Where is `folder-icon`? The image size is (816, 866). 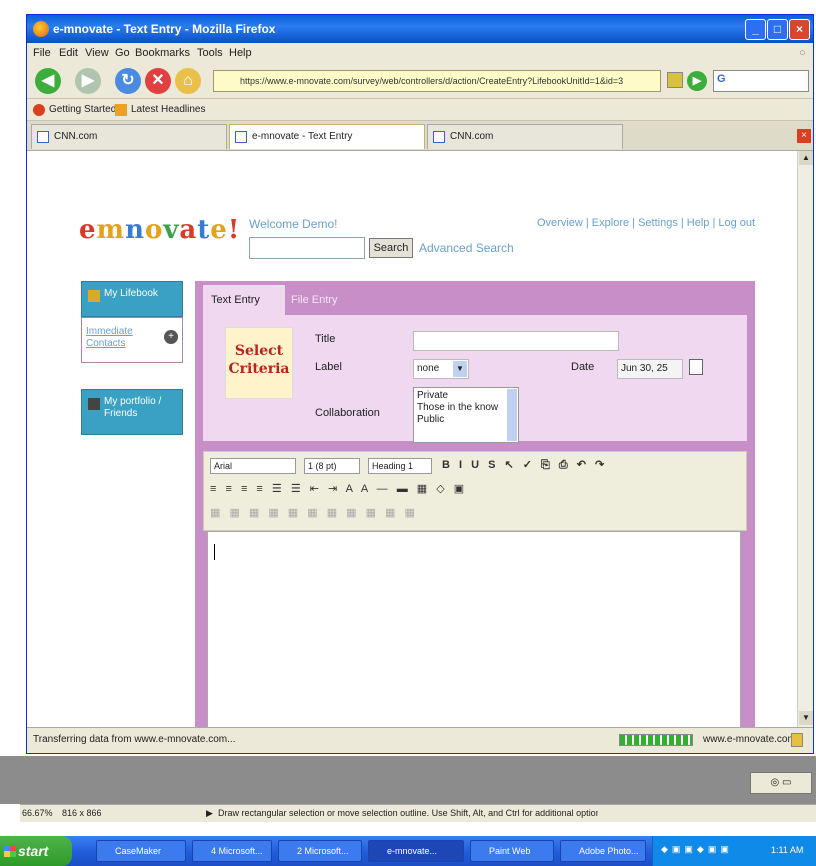
folder-icon is located at coordinates (94, 296).